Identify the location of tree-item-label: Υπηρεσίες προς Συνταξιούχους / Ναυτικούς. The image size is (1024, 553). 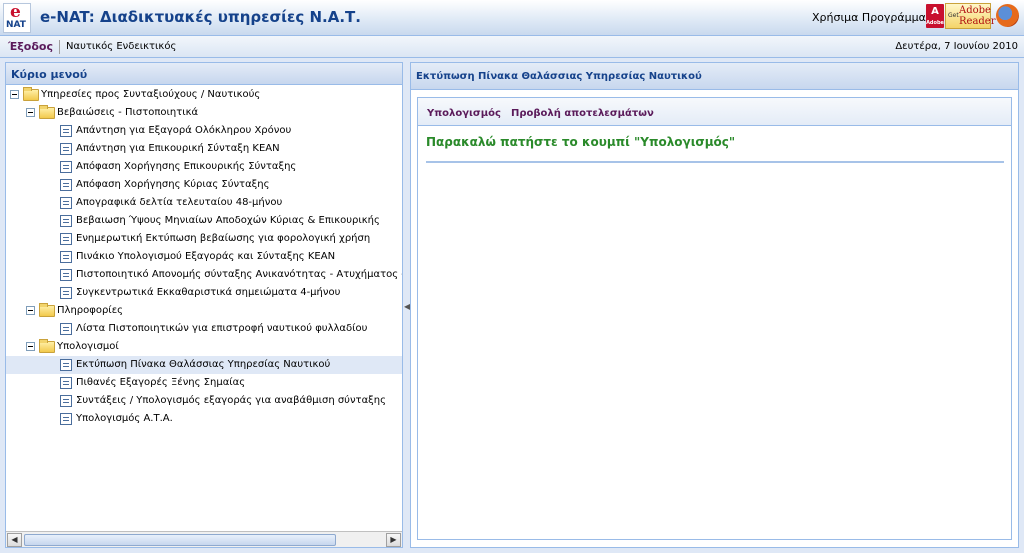
(151, 94).